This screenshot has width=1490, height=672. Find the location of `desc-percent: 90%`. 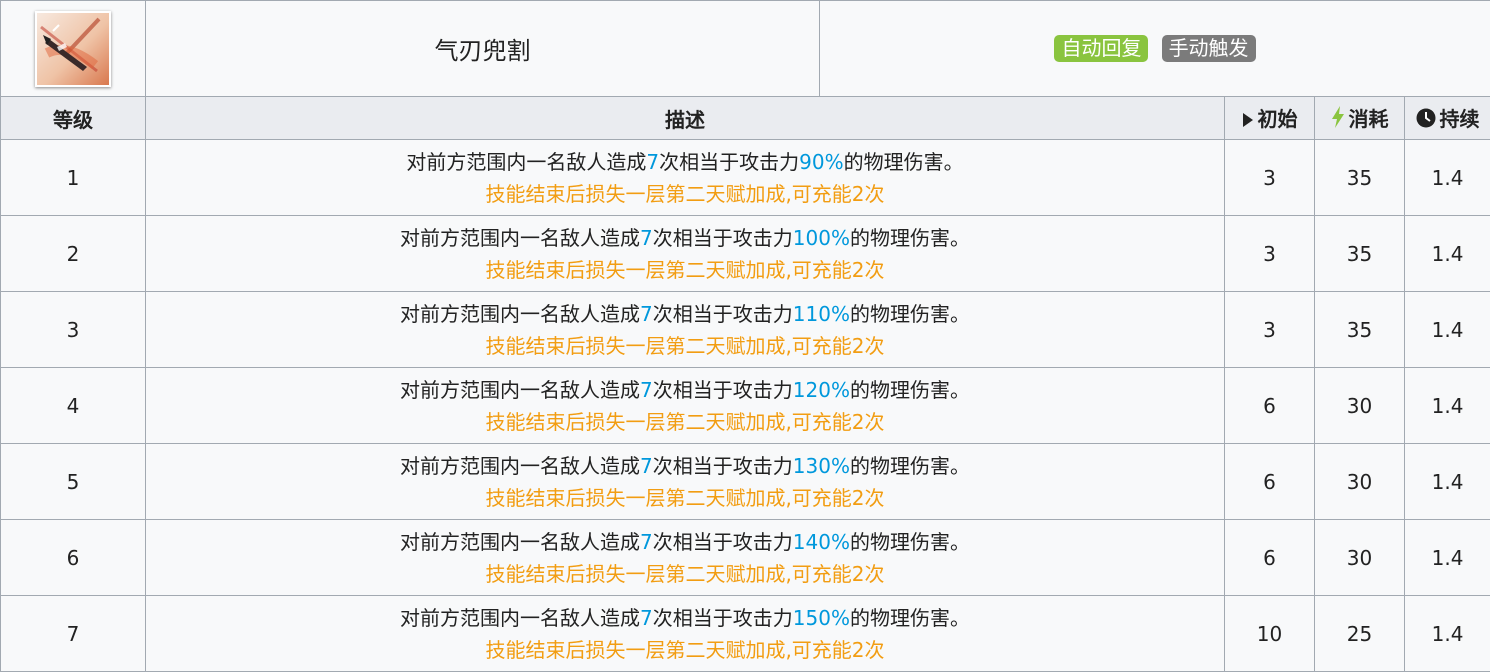

desc-percent: 90% is located at coordinates (821, 161).